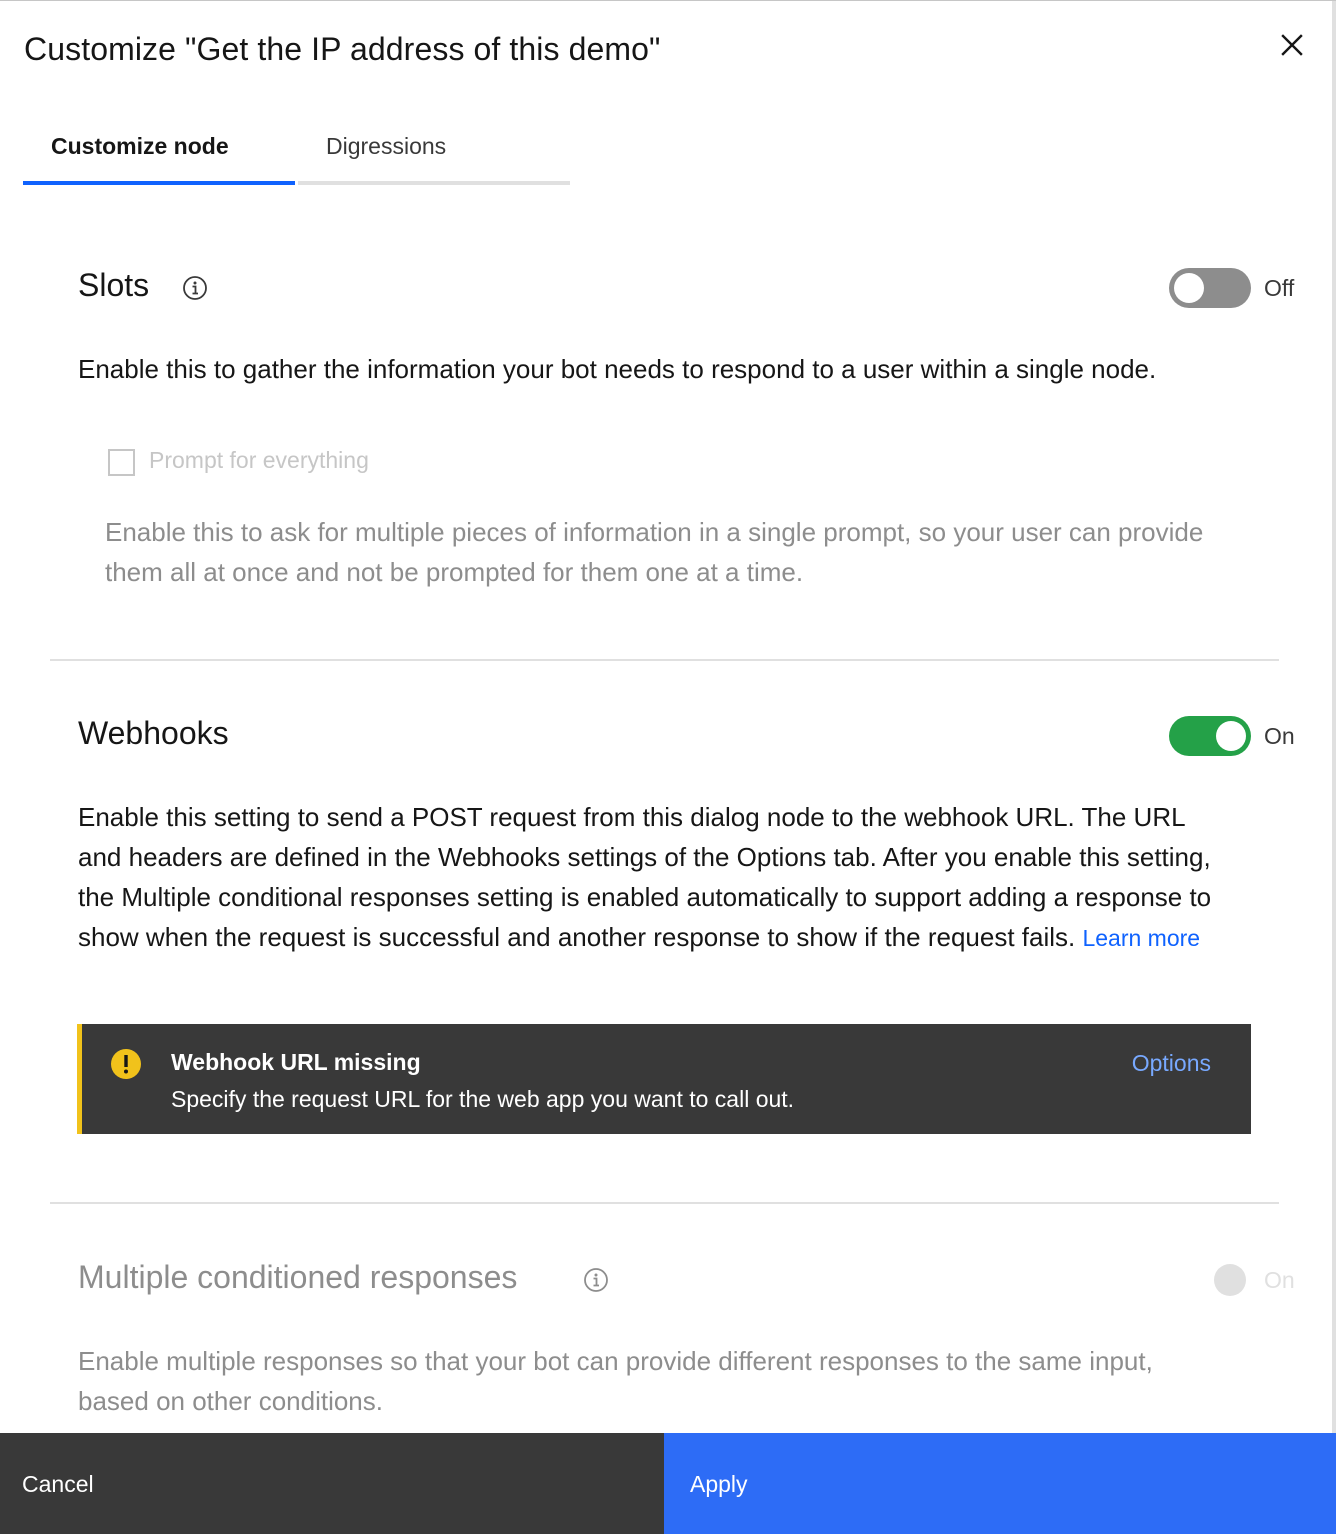 The image size is (1336, 1534). I want to click on close-icon, so click(1292, 45).